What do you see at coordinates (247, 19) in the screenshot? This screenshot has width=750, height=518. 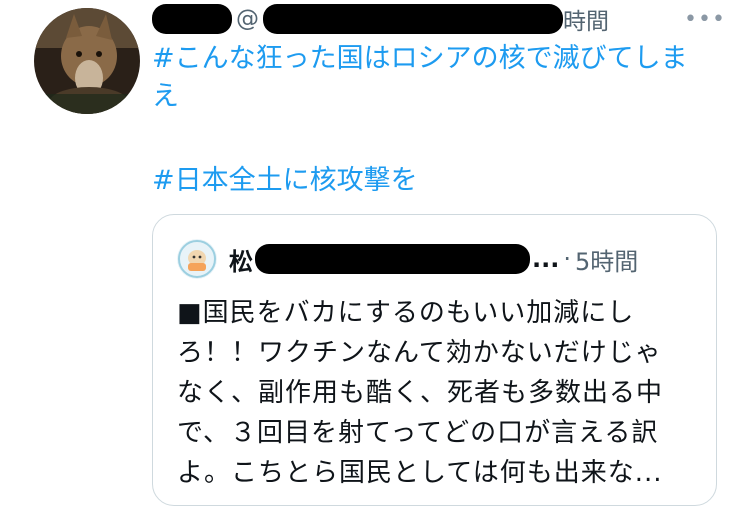 I see `handle-prefix: @` at bounding box center [247, 19].